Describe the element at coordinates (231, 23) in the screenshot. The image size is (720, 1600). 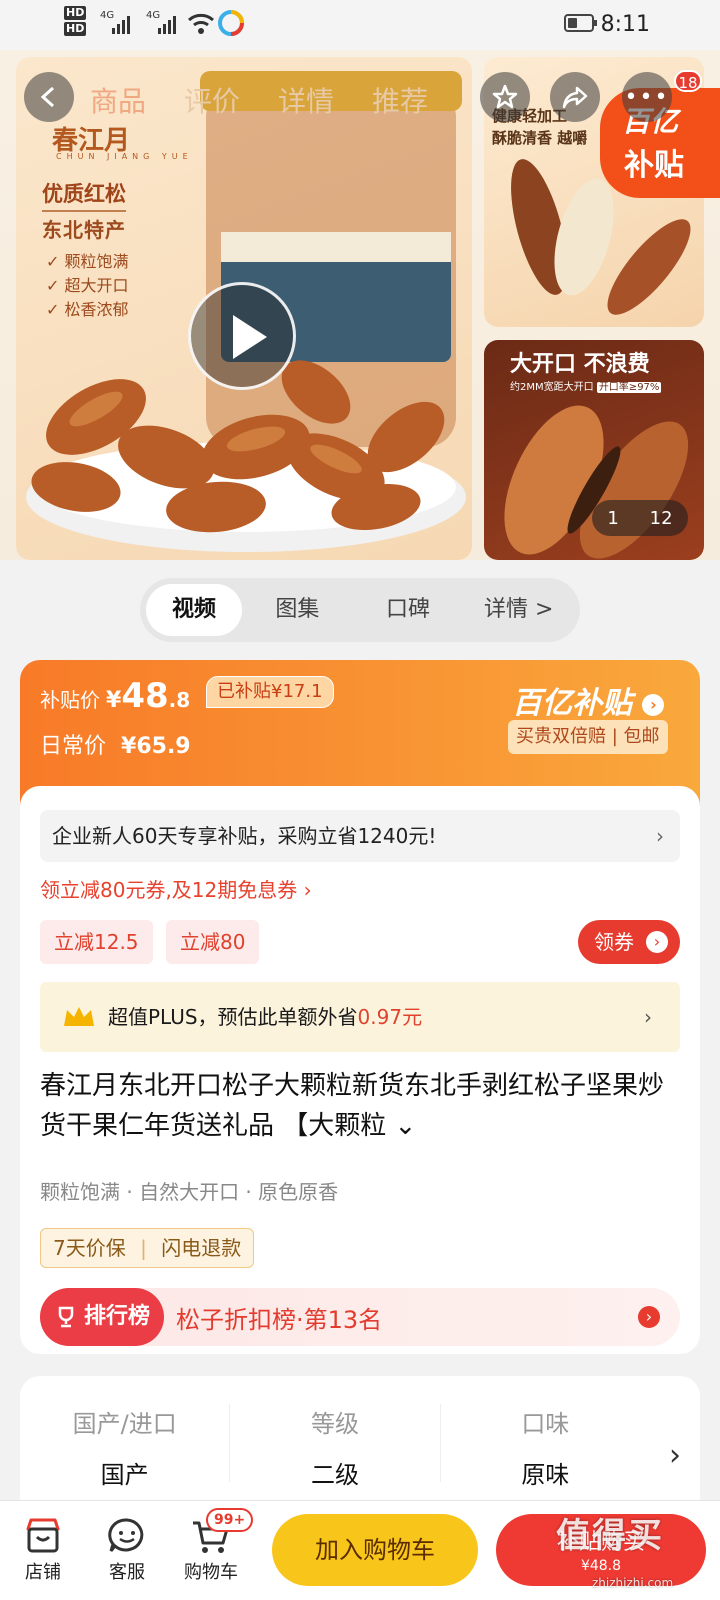
I see `app-notification-icon` at that location.